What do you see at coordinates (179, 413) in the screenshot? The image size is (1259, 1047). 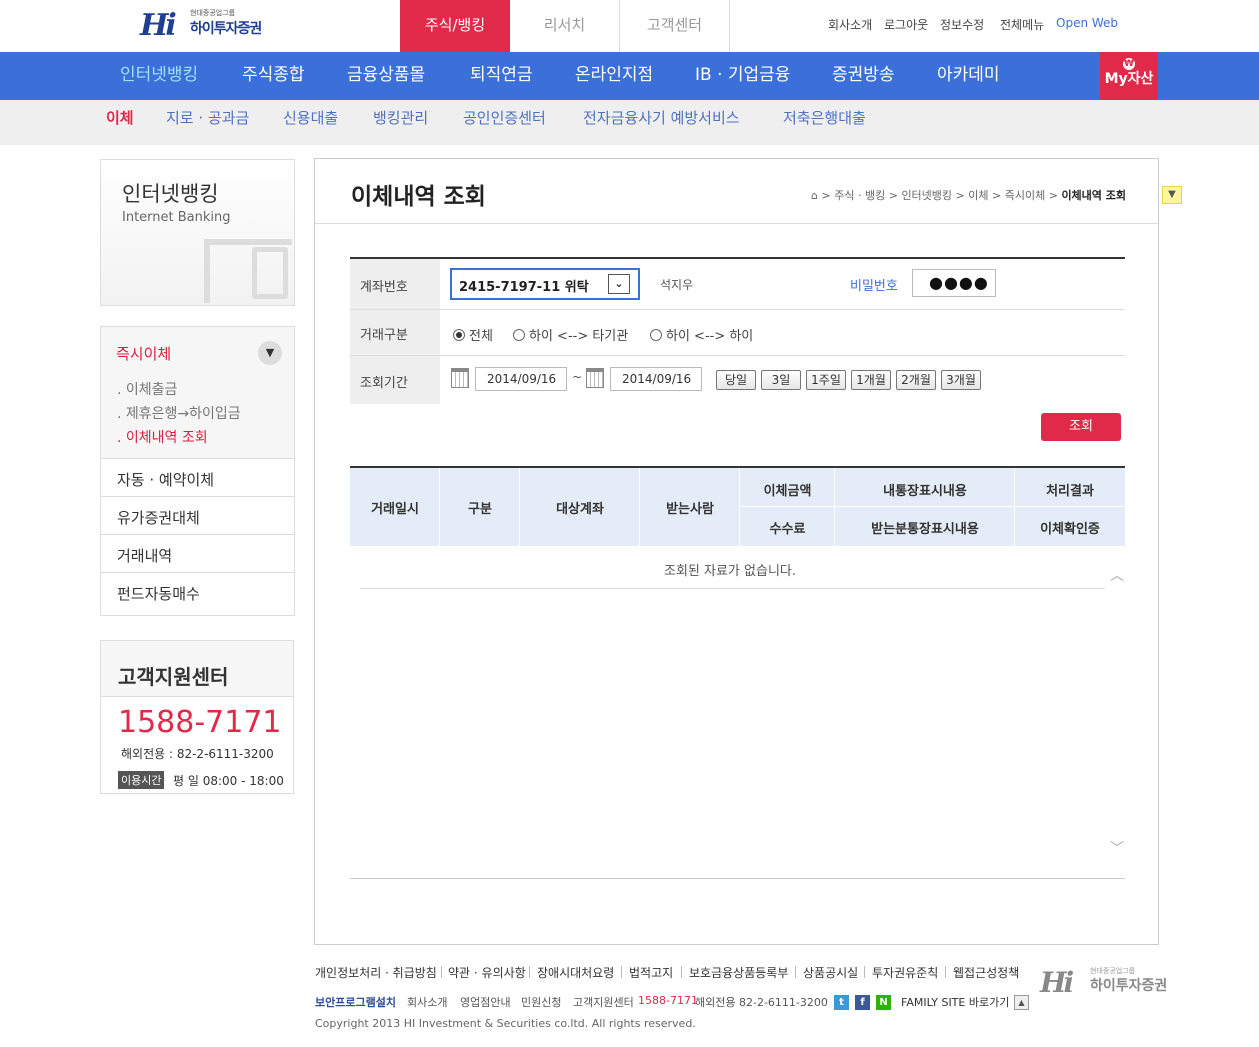 I see `sidebar-sub-partner-deposit: . 제휴은행→하이입금` at bounding box center [179, 413].